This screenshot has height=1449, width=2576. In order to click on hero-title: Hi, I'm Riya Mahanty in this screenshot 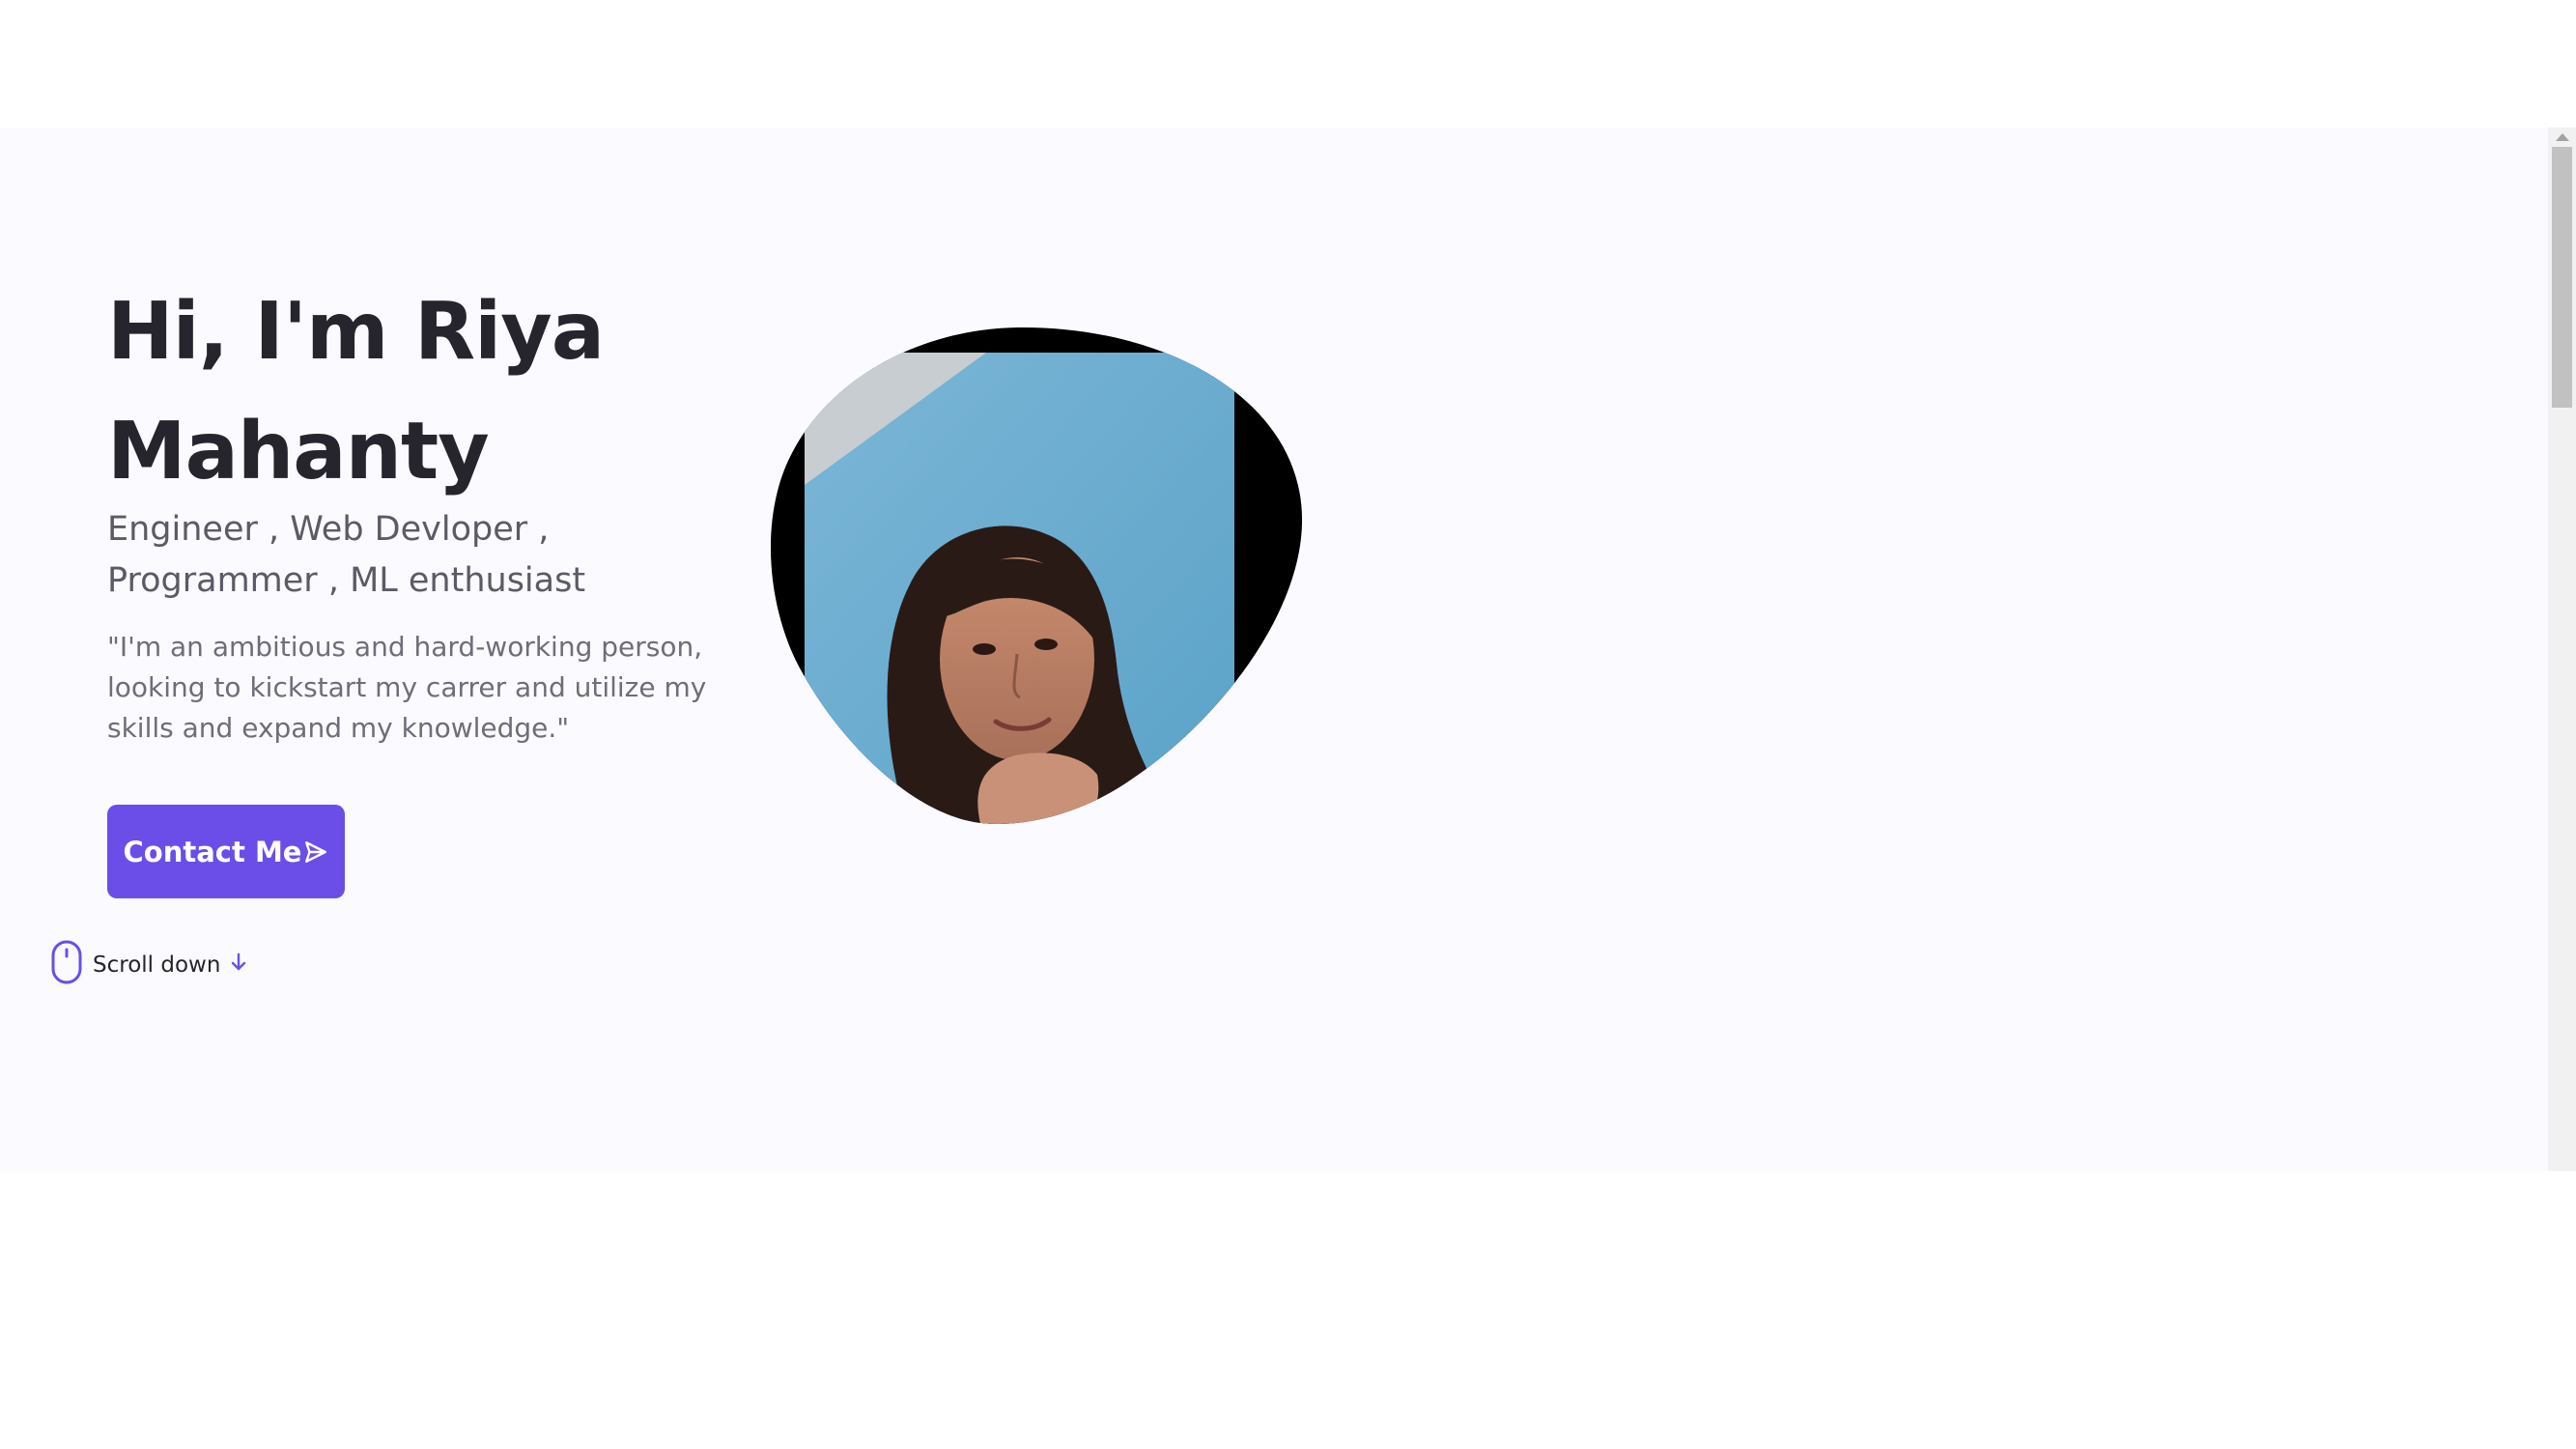, I will do `click(356, 391)`.